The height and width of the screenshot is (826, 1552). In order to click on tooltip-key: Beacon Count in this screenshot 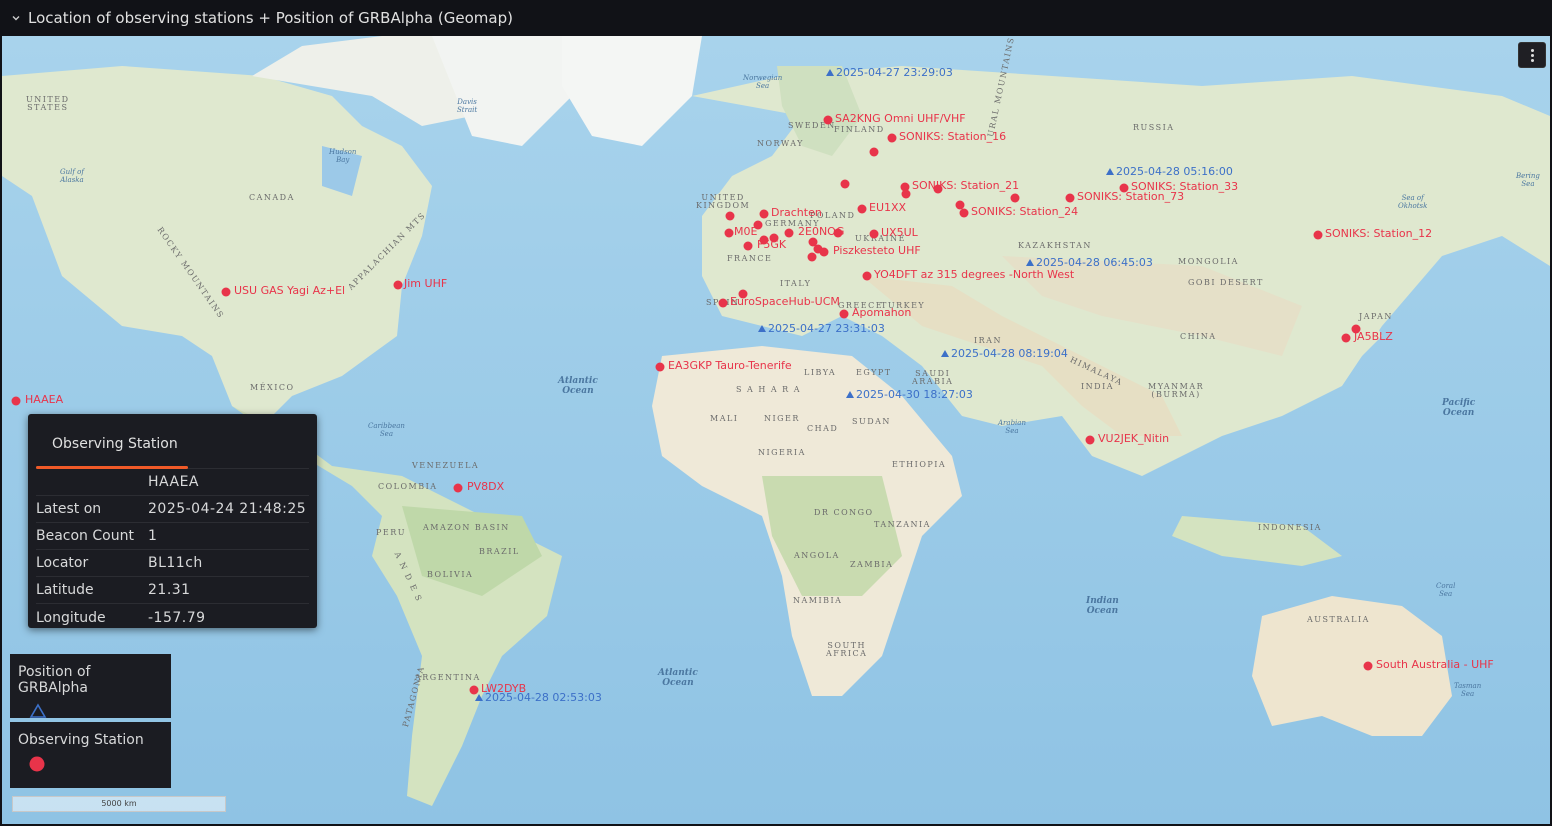, I will do `click(85, 536)`.